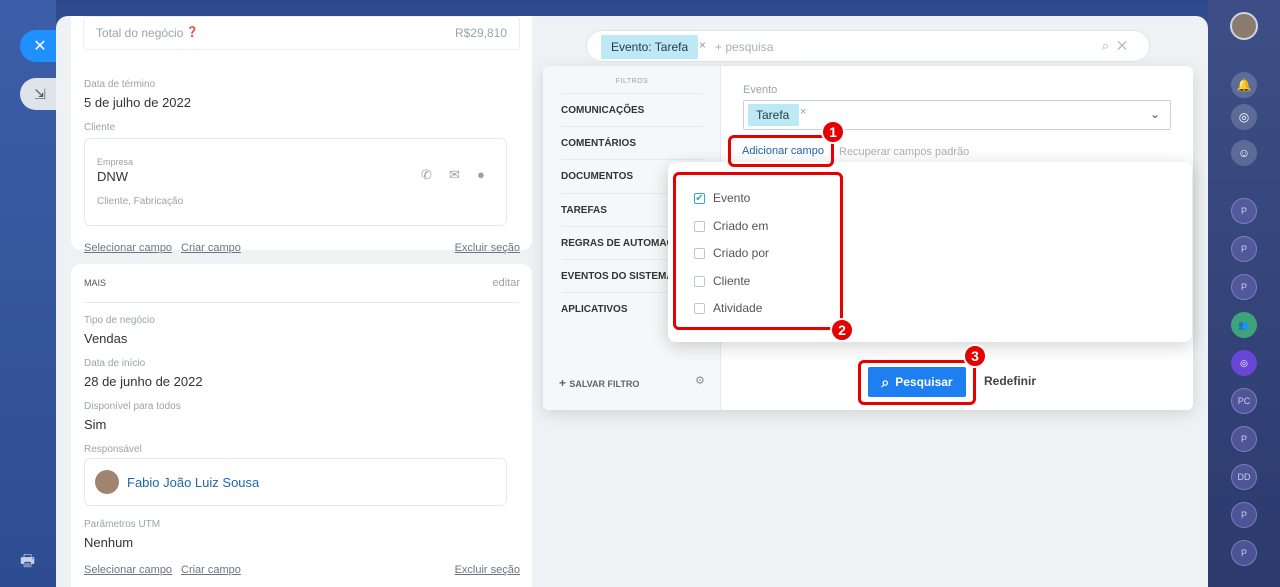 This screenshot has height=587, width=1280. What do you see at coordinates (40, 46) in the screenshot?
I see `close-icon: ✕` at bounding box center [40, 46].